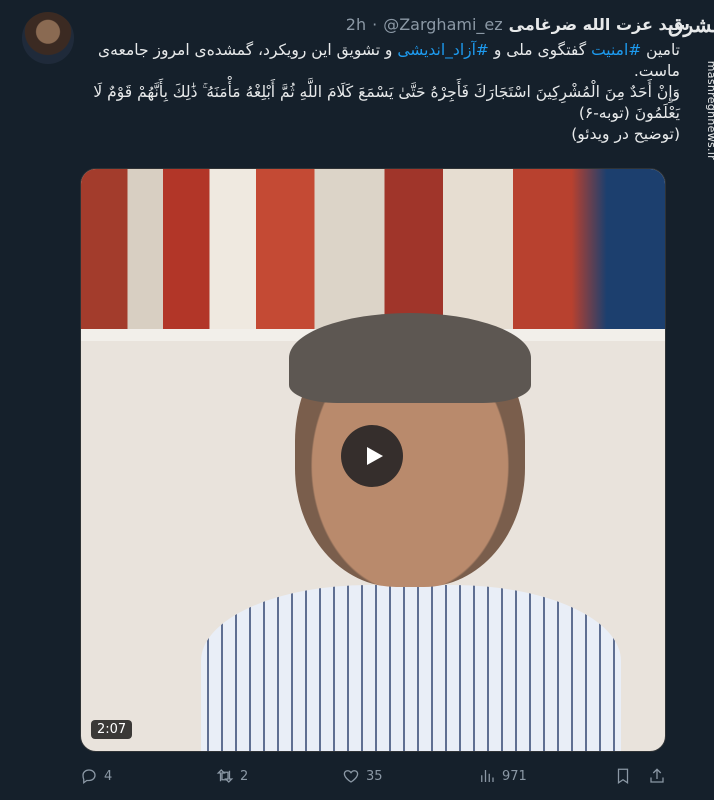 Image resolution: width=714 pixels, height=800 pixels. I want to click on text-segment: تامین, so click(660, 50).